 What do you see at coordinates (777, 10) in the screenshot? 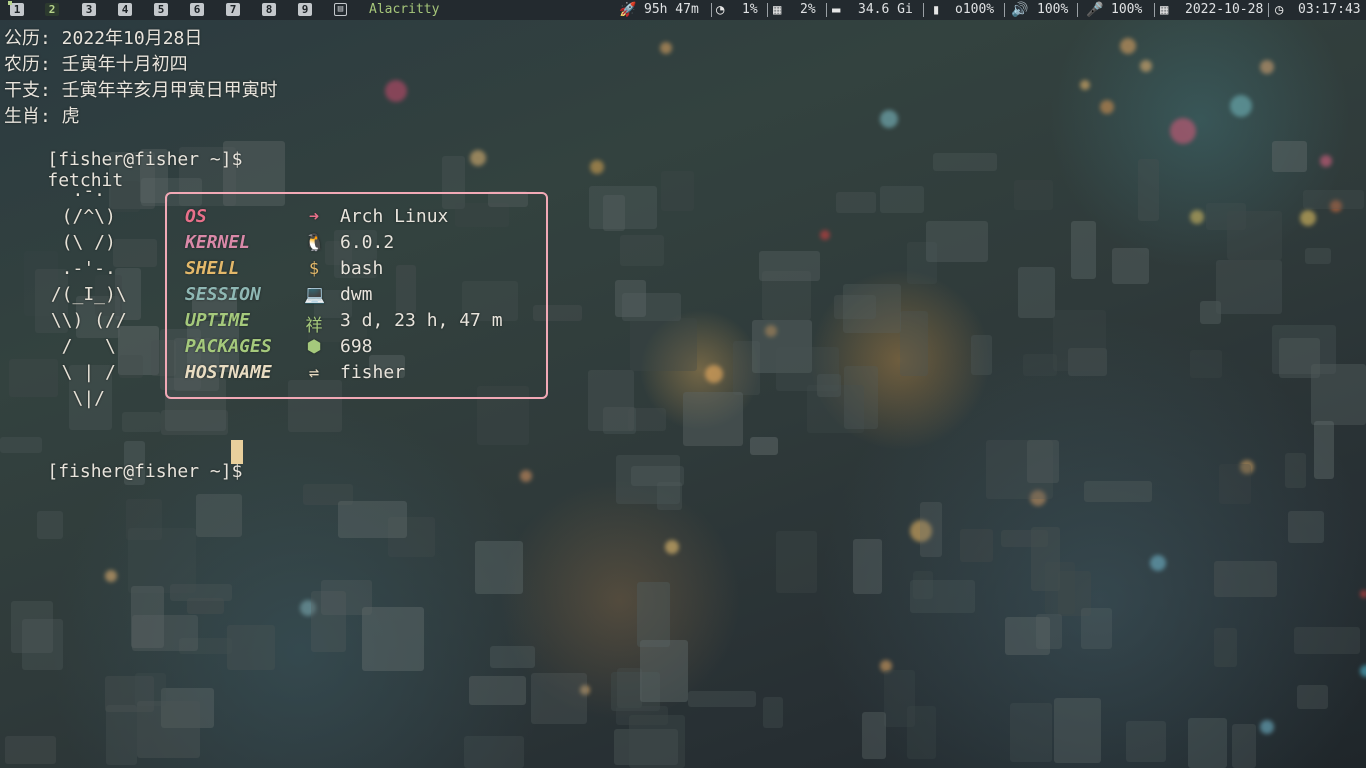
I see `memory-icon: ▦` at bounding box center [777, 10].